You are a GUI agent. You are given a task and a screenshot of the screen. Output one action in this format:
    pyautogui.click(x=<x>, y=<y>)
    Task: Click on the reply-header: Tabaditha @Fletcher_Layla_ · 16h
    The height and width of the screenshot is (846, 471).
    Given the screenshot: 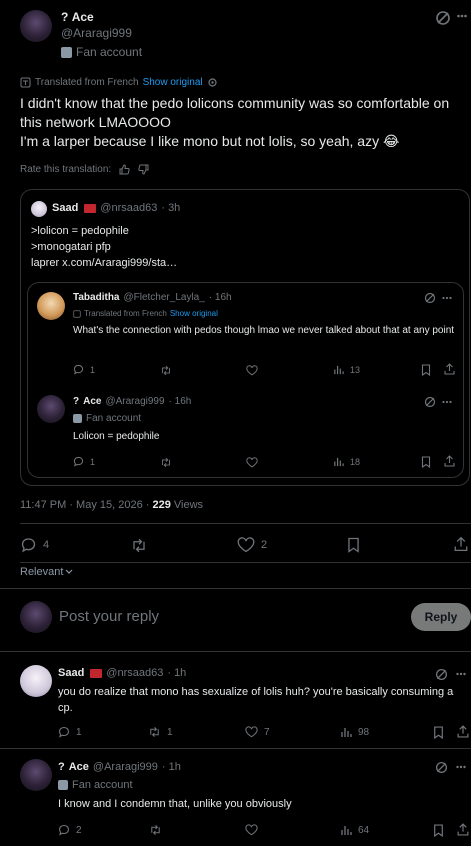 What is the action you would take?
    pyautogui.click(x=152, y=297)
    